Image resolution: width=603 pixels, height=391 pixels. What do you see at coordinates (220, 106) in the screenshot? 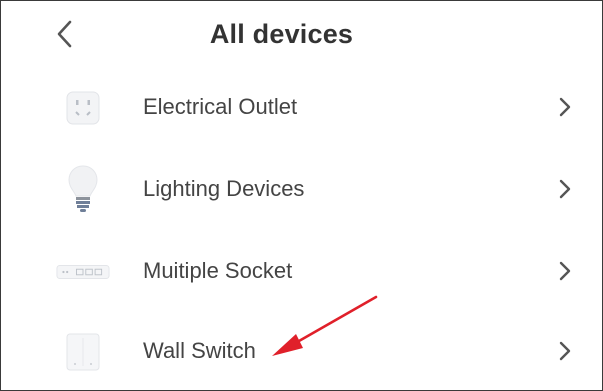
I see `device-label: Electrical Outlet` at bounding box center [220, 106].